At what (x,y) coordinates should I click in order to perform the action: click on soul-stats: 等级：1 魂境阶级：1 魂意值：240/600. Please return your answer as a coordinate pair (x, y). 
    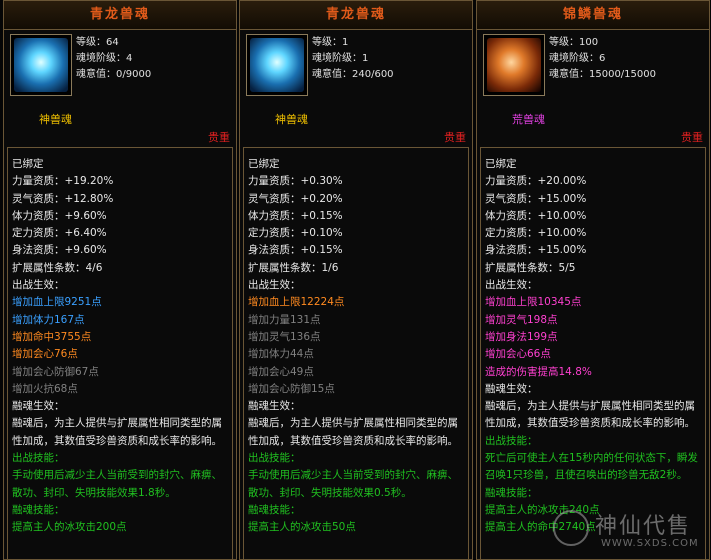
    Looking at the image, I should click on (353, 59).